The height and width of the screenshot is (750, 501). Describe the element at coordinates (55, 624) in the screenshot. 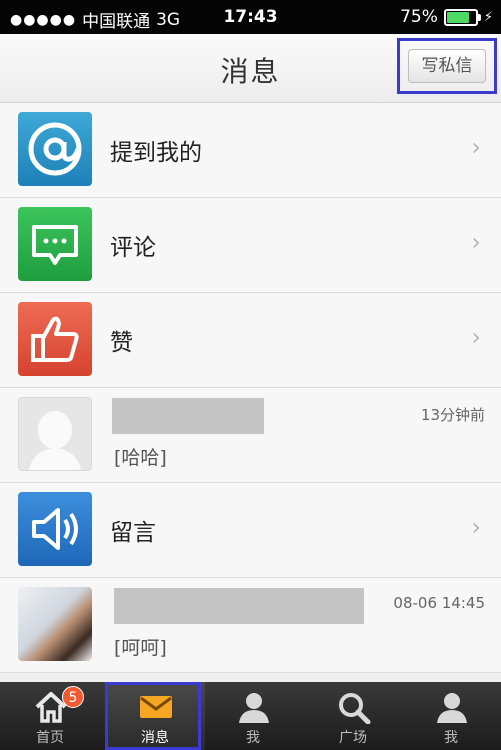

I see `photo-avatar` at that location.